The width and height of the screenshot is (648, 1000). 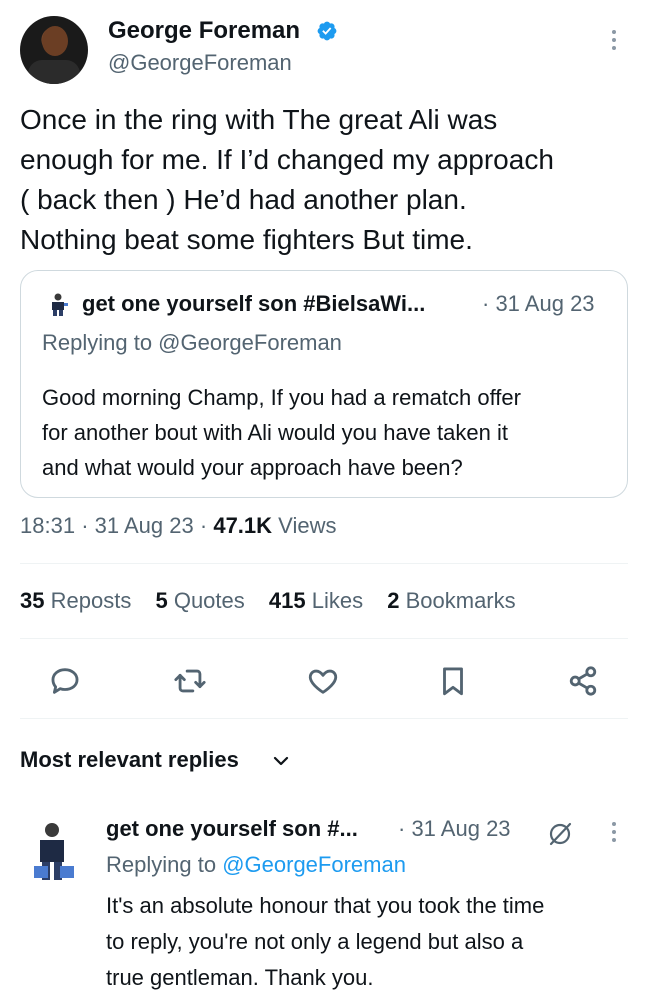 I want to click on repost-icon, so click(x=190, y=681).